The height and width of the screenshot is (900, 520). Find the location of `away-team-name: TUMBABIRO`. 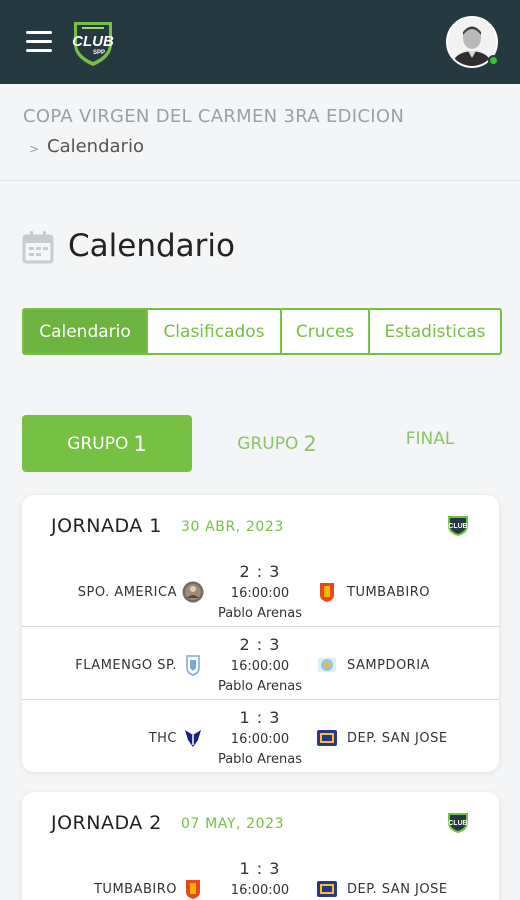

away-team-name: TUMBABIRO is located at coordinates (389, 592).